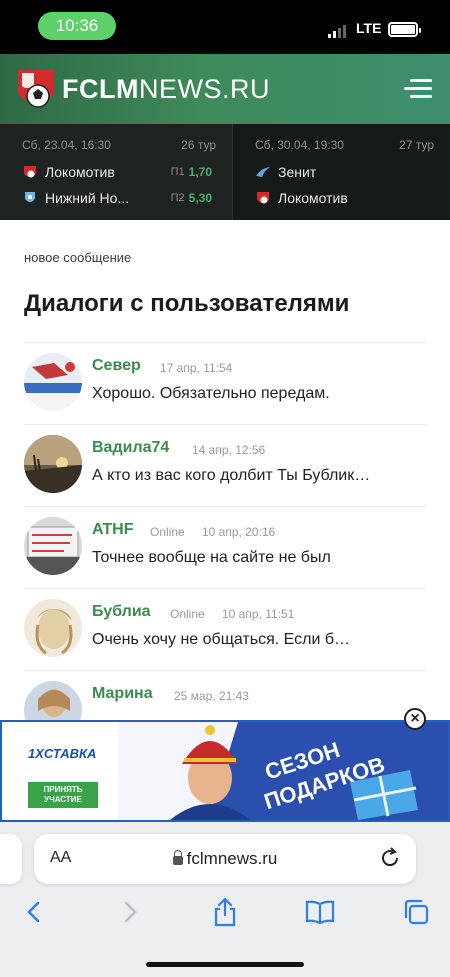  Describe the element at coordinates (369, 28) in the screenshot. I see `network-label: LTE` at that location.